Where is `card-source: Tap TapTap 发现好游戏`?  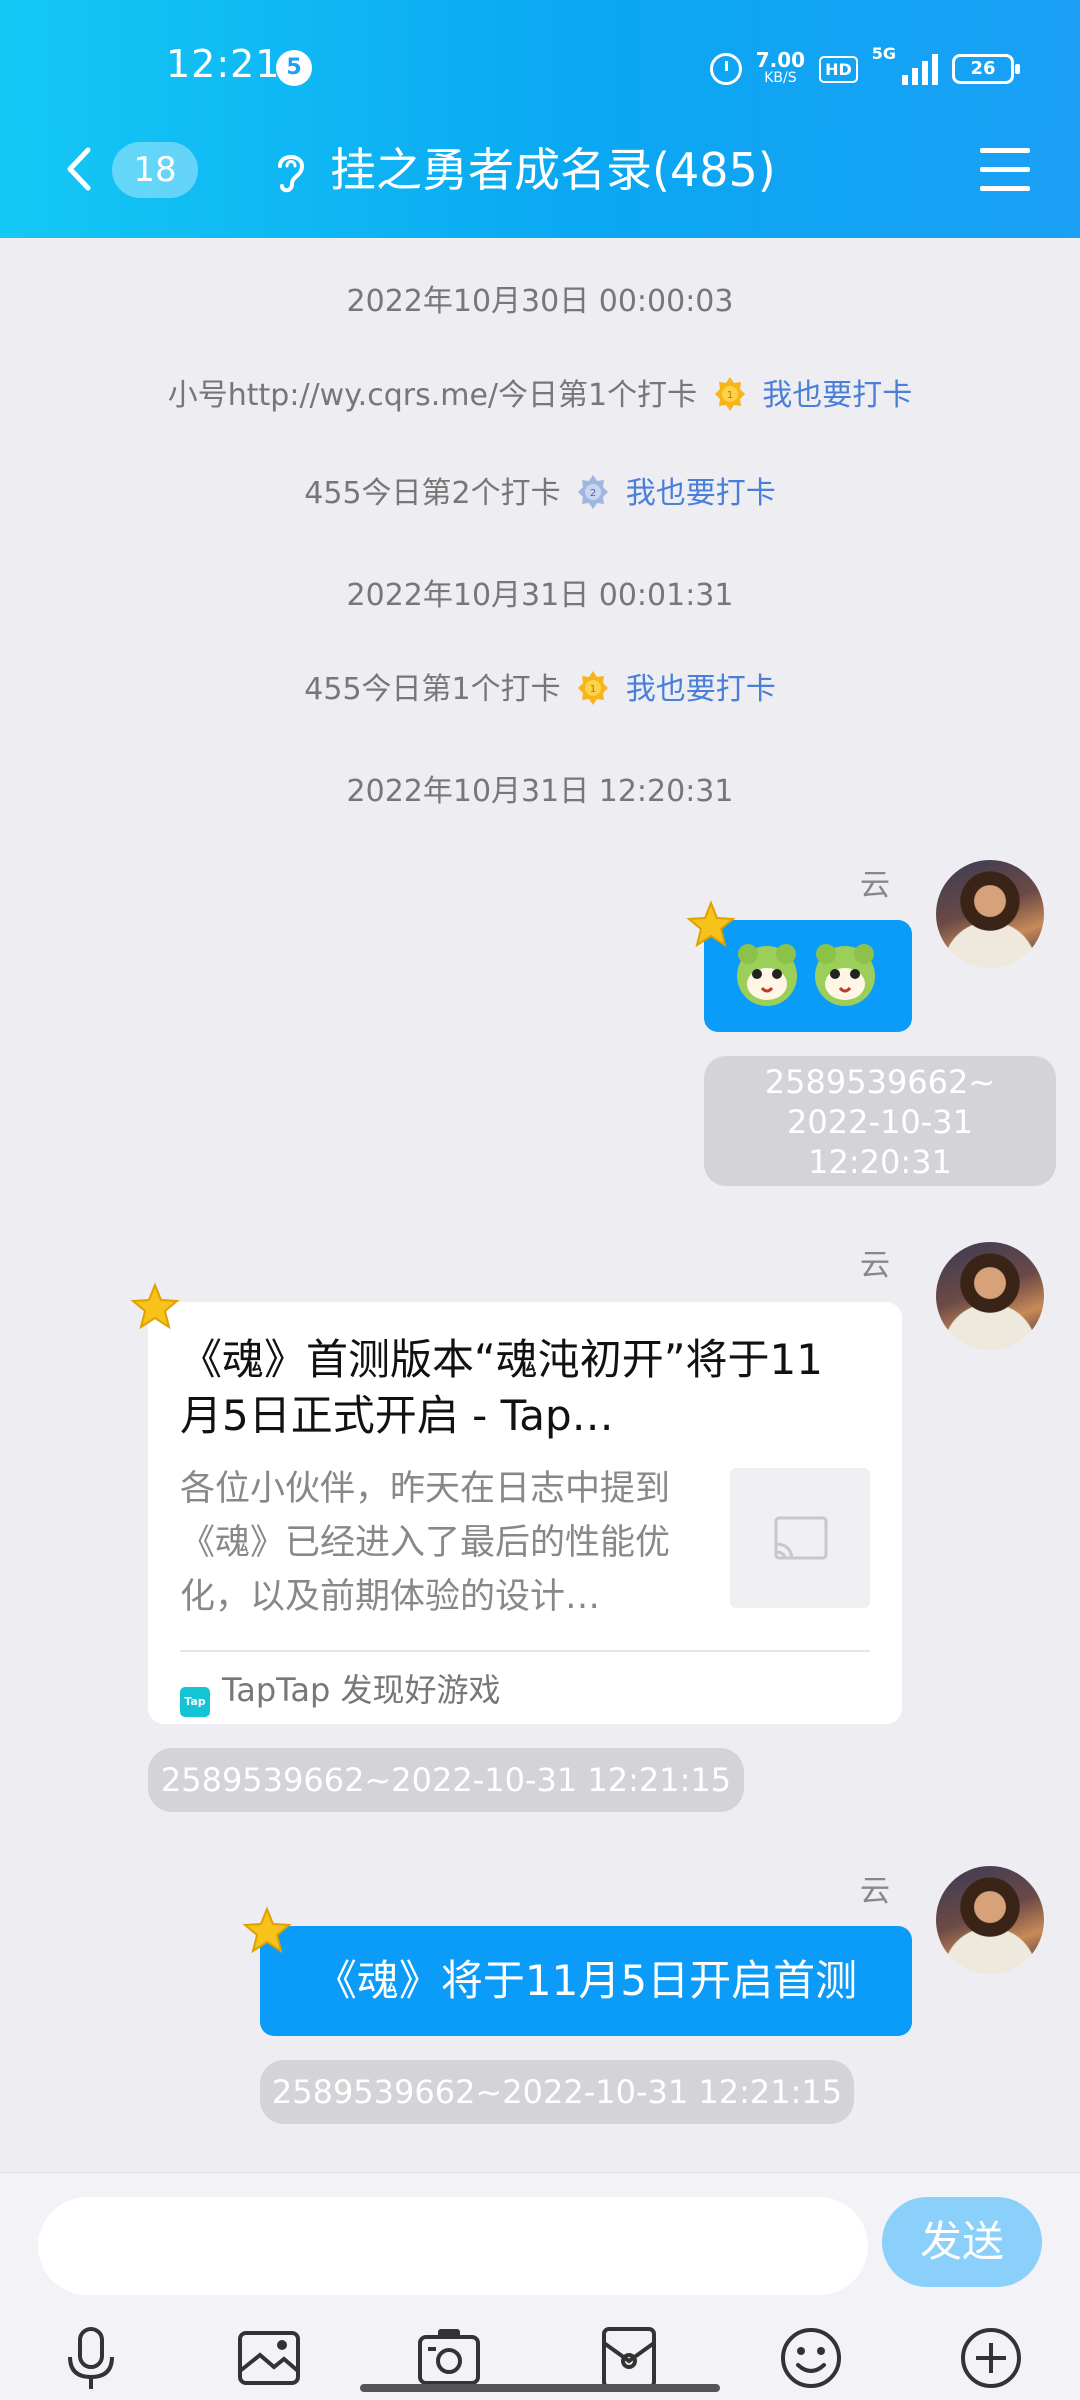 card-source: Tap TapTap 发现好游戏 is located at coordinates (340, 1691).